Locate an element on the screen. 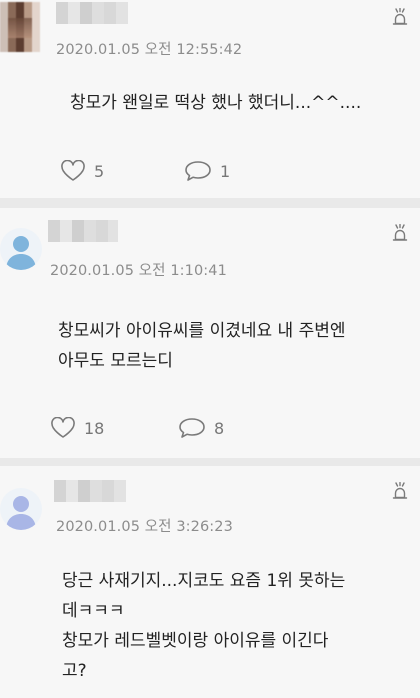 The width and height of the screenshot is (420, 698). comment-text: 창모씨가 아이유씨를 이겼네요 내 주변엔 아무도 모르는디 is located at coordinates (202, 346).